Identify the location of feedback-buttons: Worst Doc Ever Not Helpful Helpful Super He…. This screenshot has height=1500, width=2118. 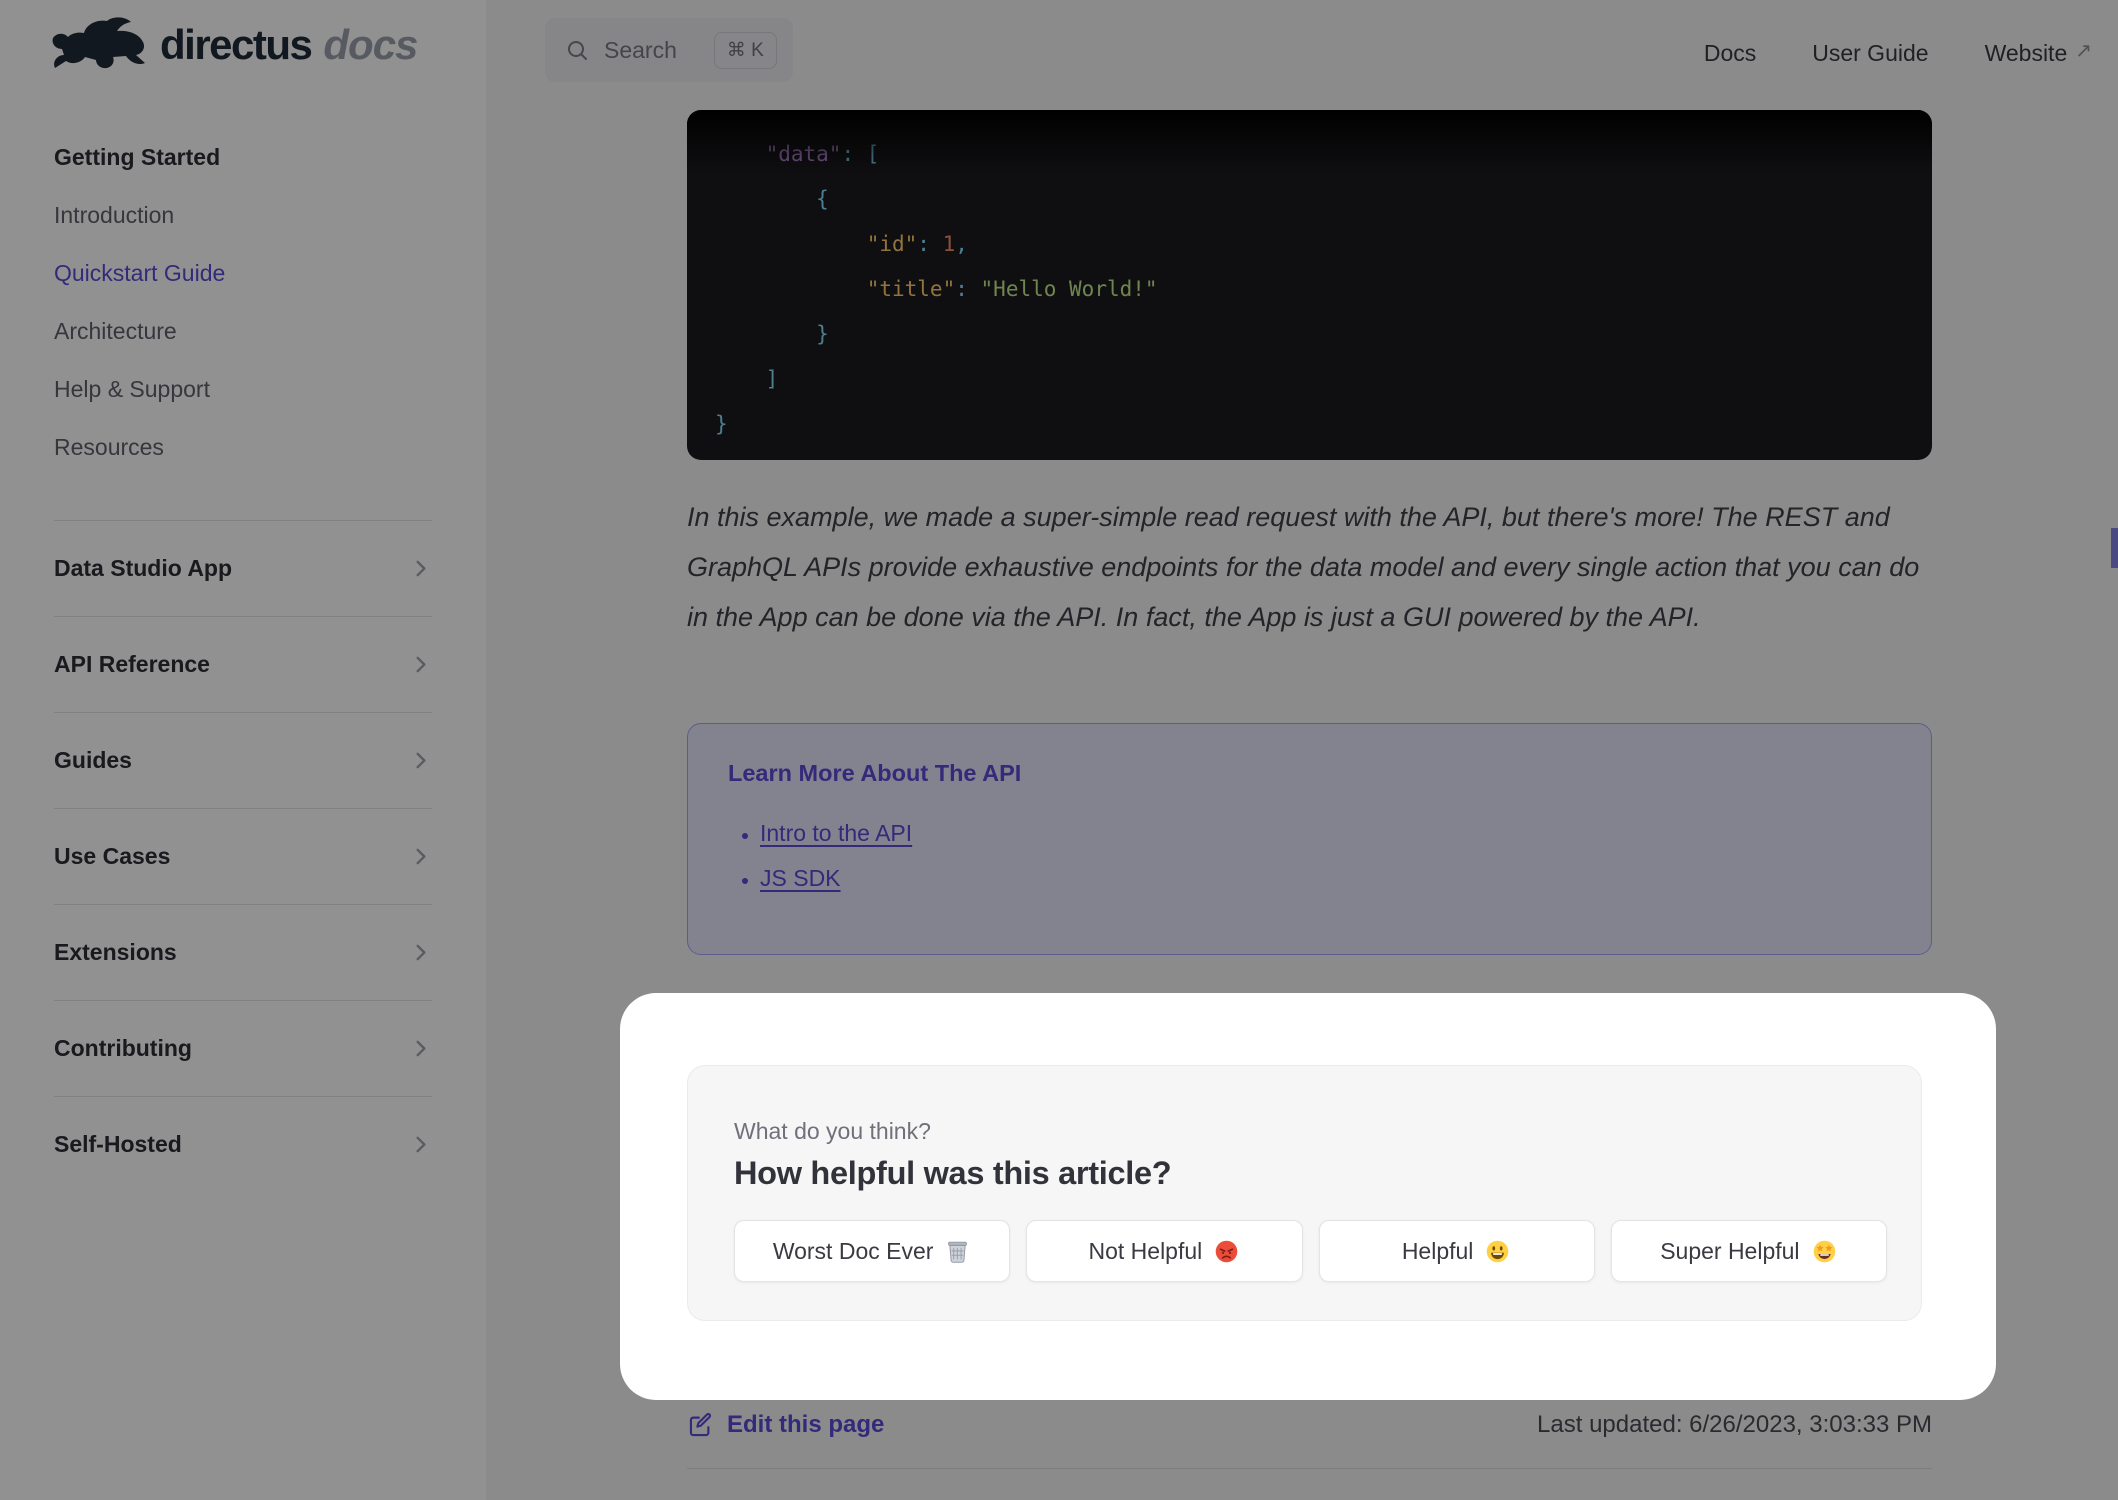
(1310, 1251).